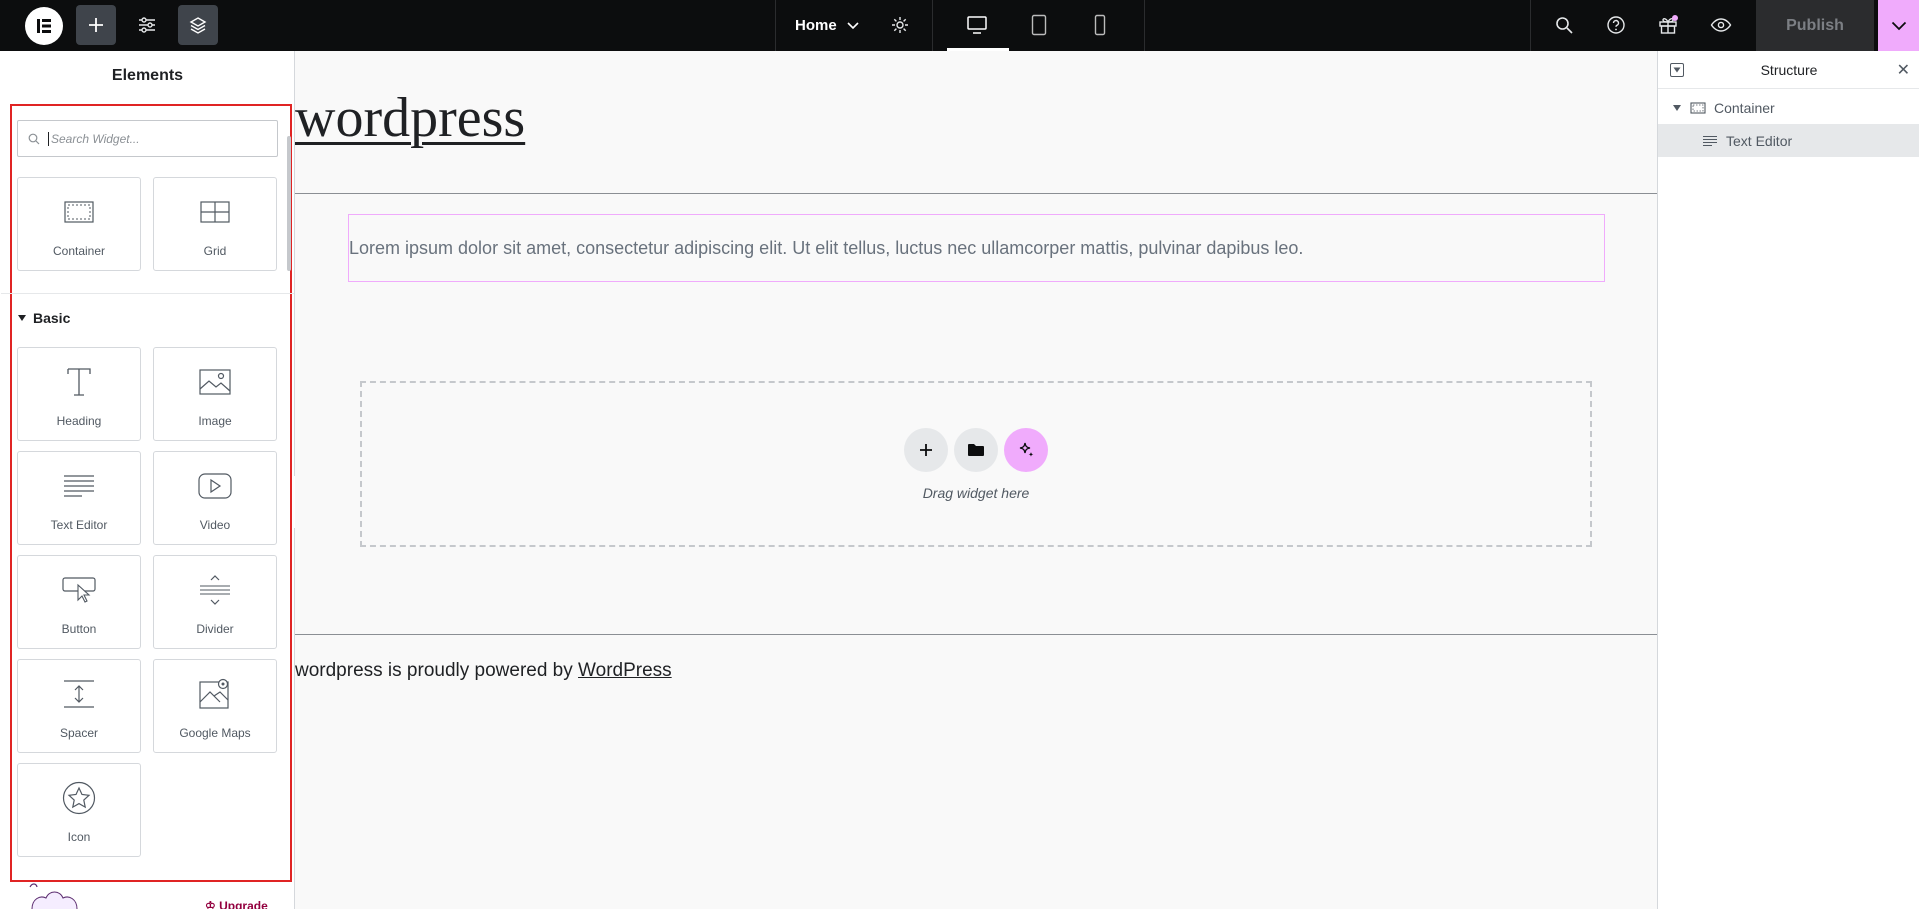  Describe the element at coordinates (215, 486) in the screenshot. I see `video-icon` at that location.